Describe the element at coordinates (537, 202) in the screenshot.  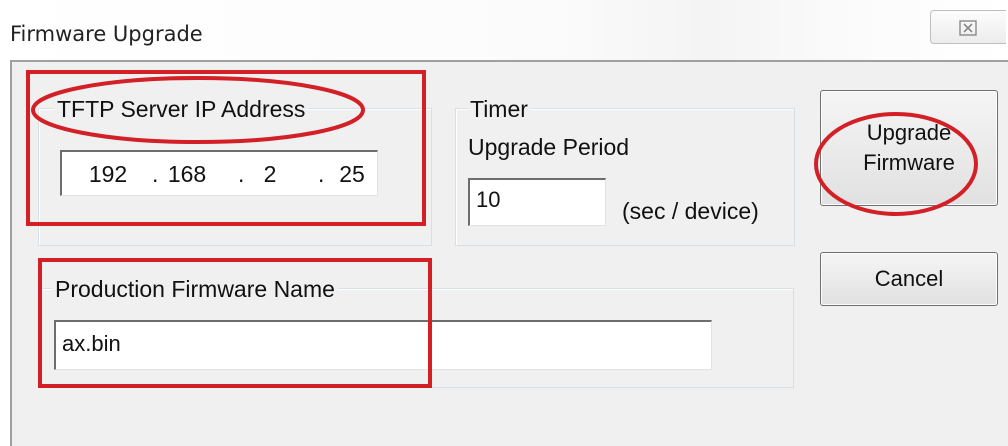
I see `upgrade-period-input: 10` at that location.